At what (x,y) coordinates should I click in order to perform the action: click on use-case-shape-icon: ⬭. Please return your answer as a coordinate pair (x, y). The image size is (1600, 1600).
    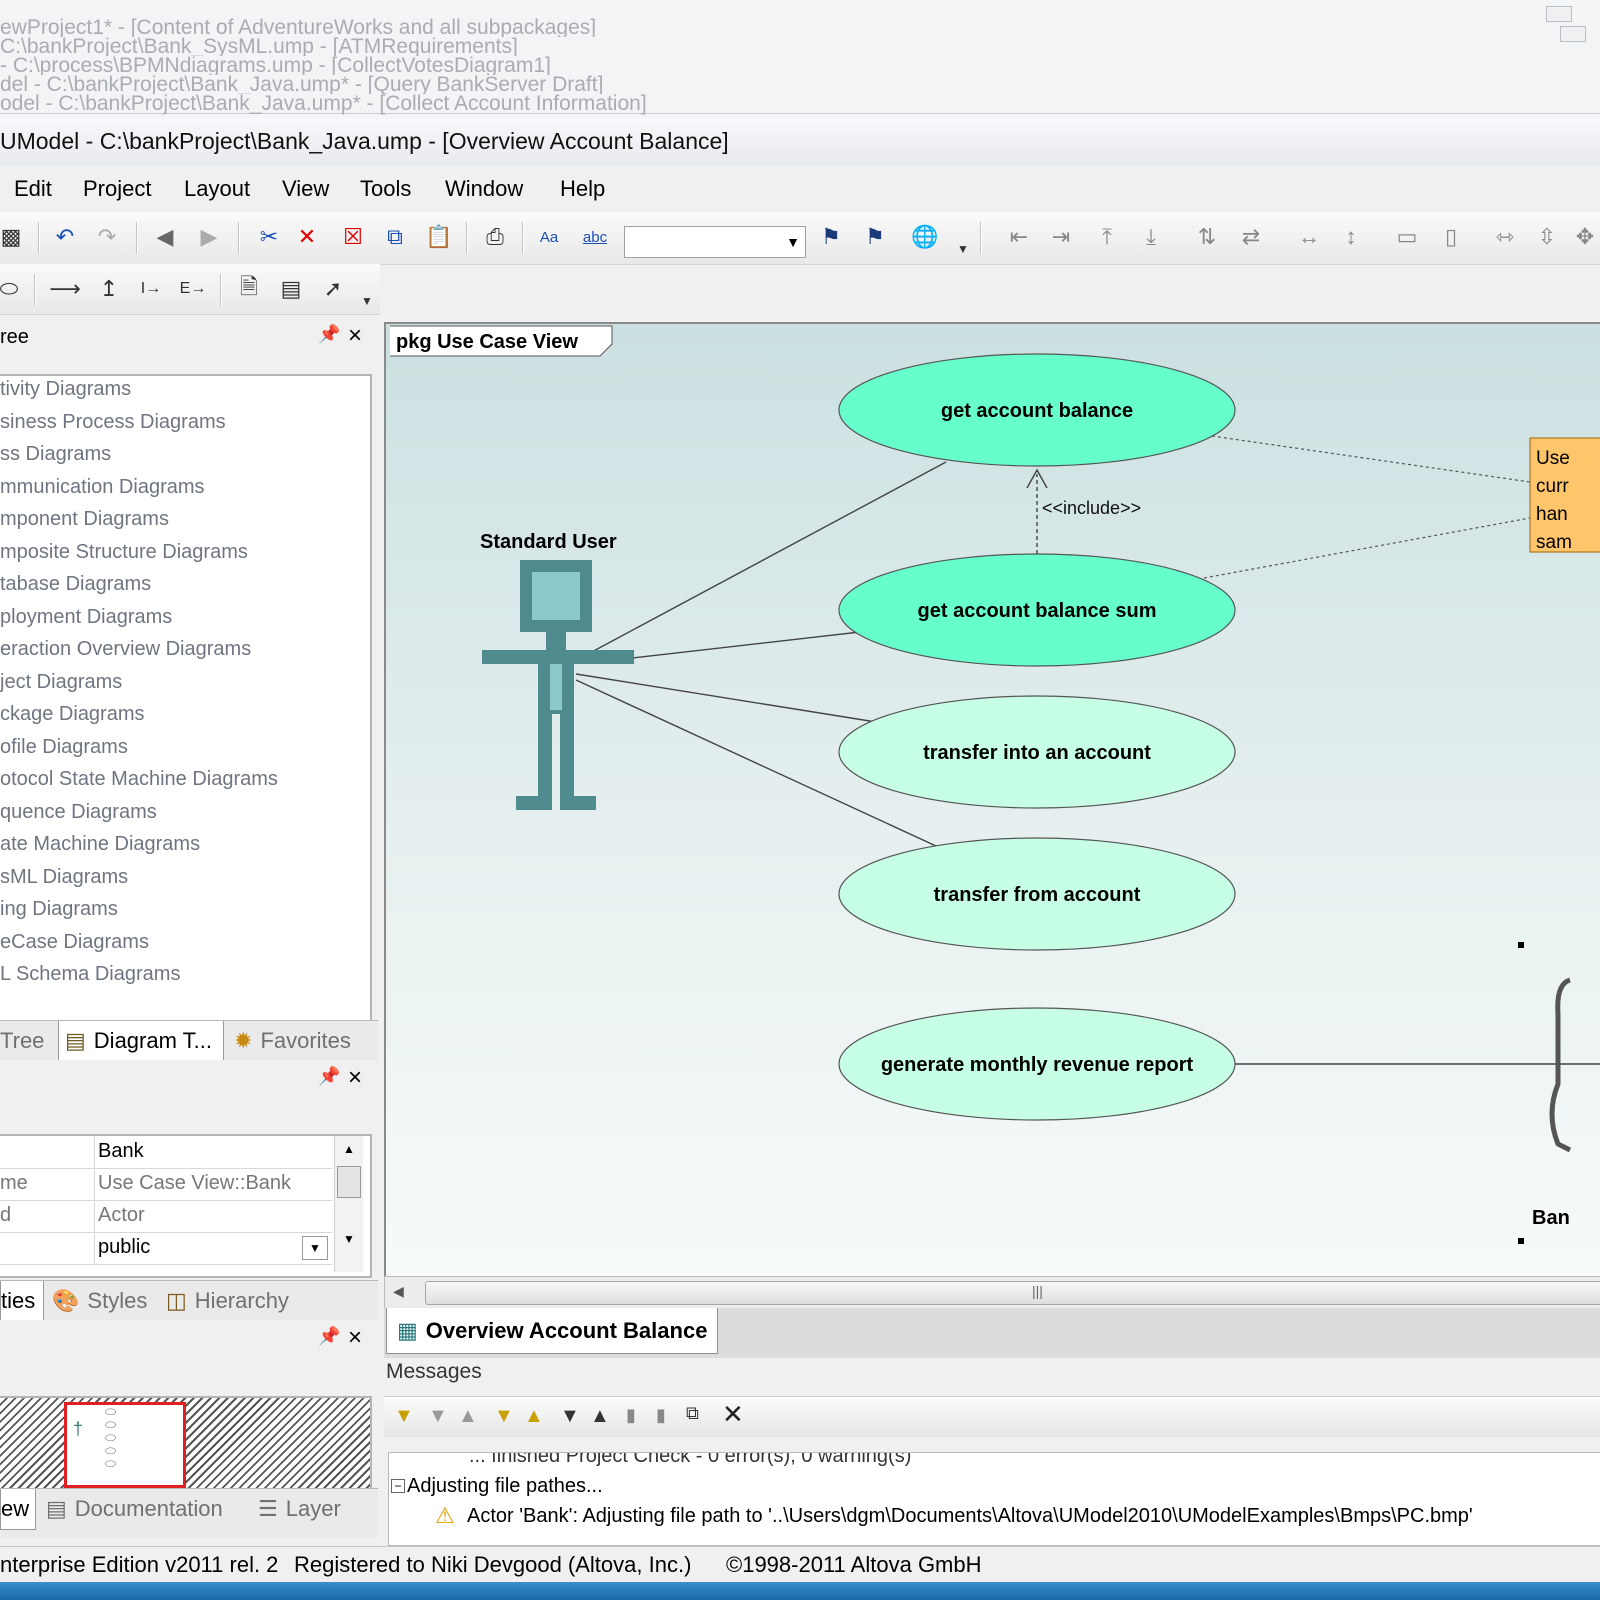
    Looking at the image, I should click on (12, 289).